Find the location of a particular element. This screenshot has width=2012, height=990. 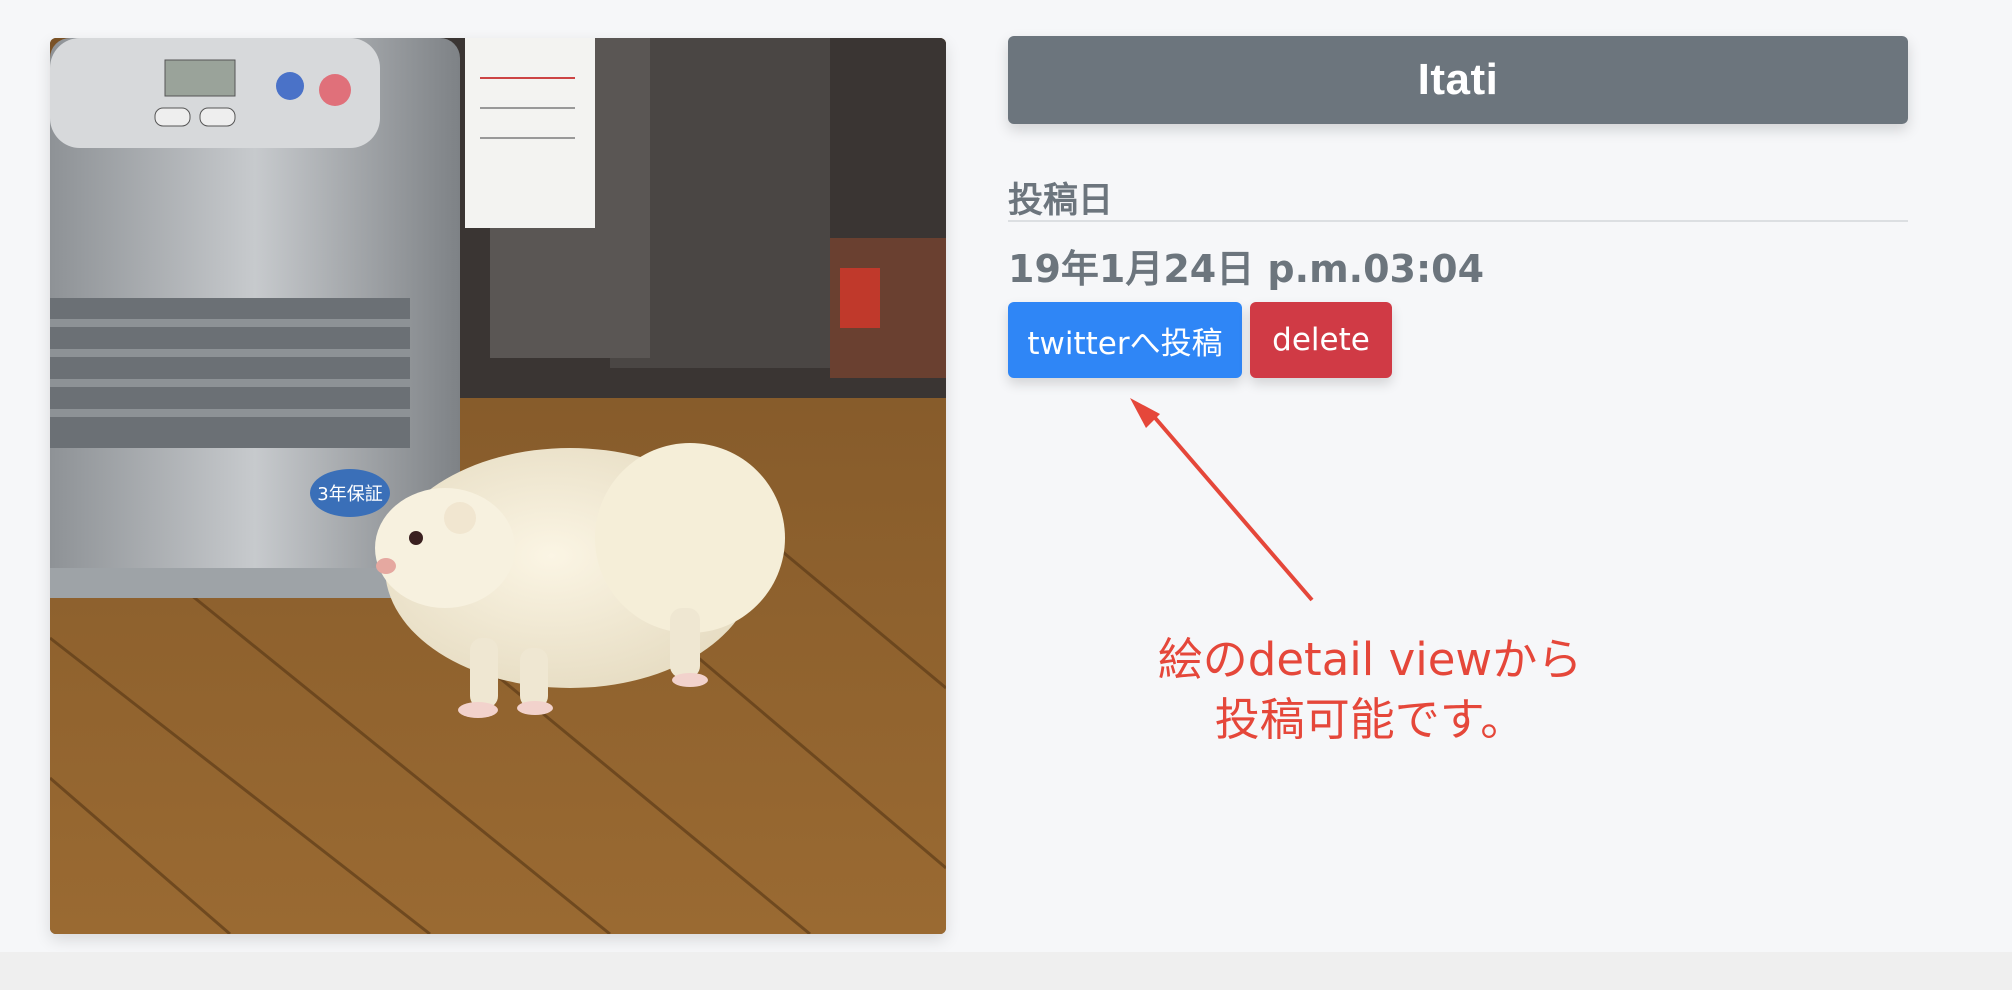

annotation-line-1: 絵のdetail viewから is located at coordinates (1370, 659).